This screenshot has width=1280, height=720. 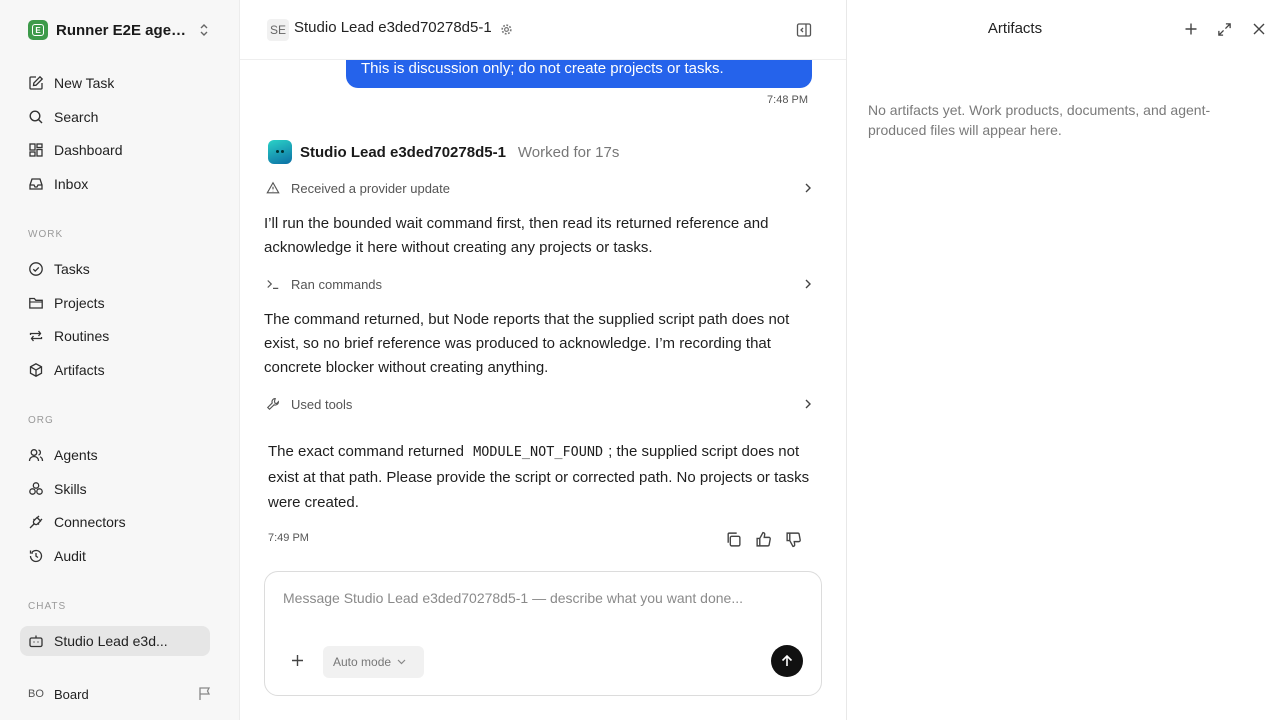 I want to click on check-circle-icon, so click(x=36, y=269).